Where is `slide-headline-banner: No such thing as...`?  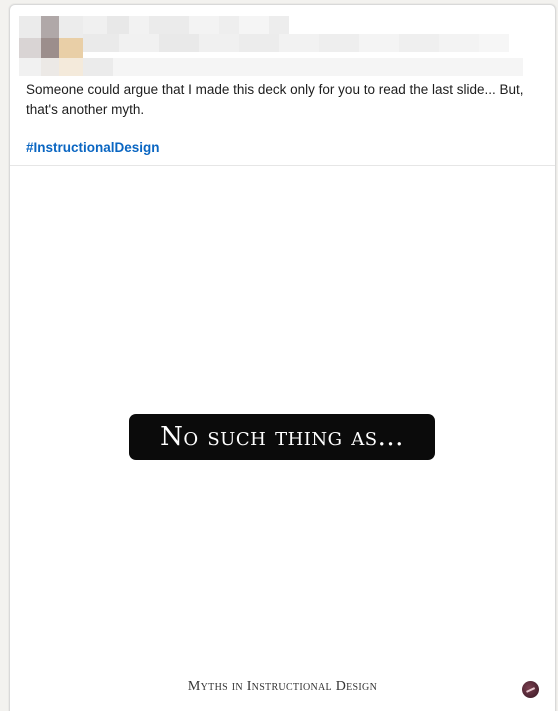
slide-headline-banner: No such thing as... is located at coordinates (282, 437).